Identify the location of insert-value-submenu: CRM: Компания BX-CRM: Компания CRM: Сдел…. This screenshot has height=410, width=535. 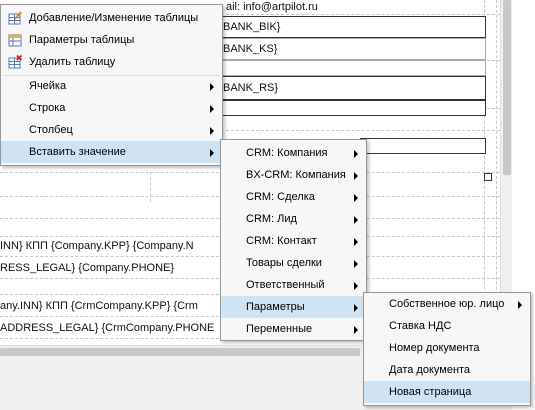
(293, 240).